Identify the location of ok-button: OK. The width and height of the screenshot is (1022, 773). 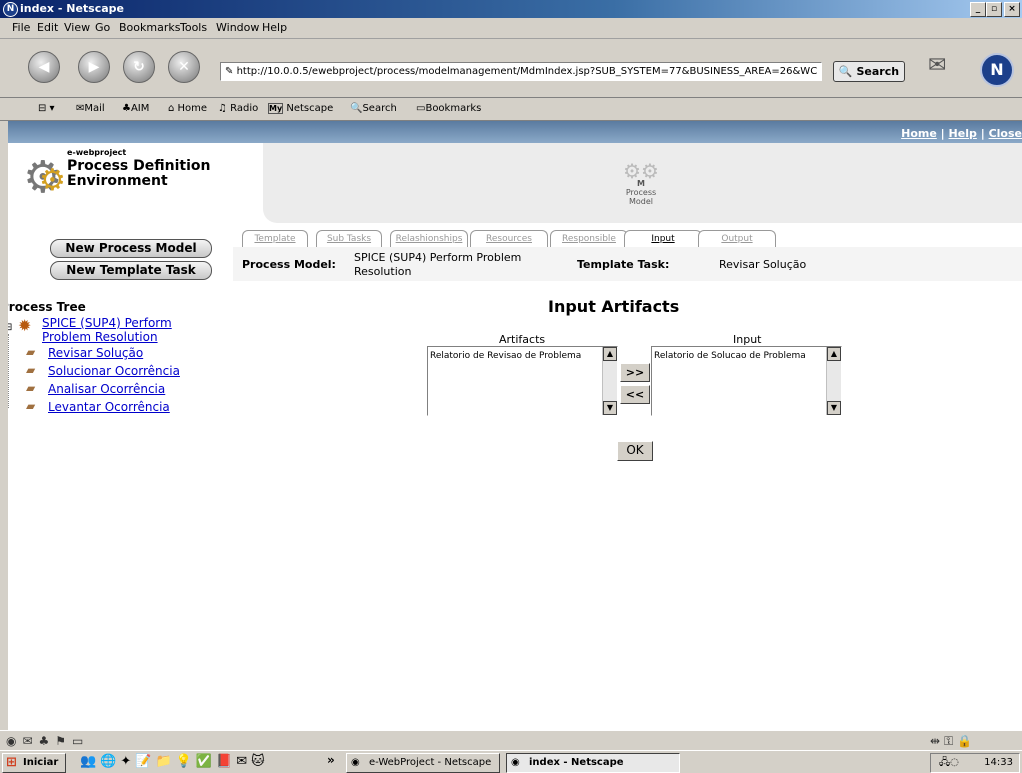
(635, 451).